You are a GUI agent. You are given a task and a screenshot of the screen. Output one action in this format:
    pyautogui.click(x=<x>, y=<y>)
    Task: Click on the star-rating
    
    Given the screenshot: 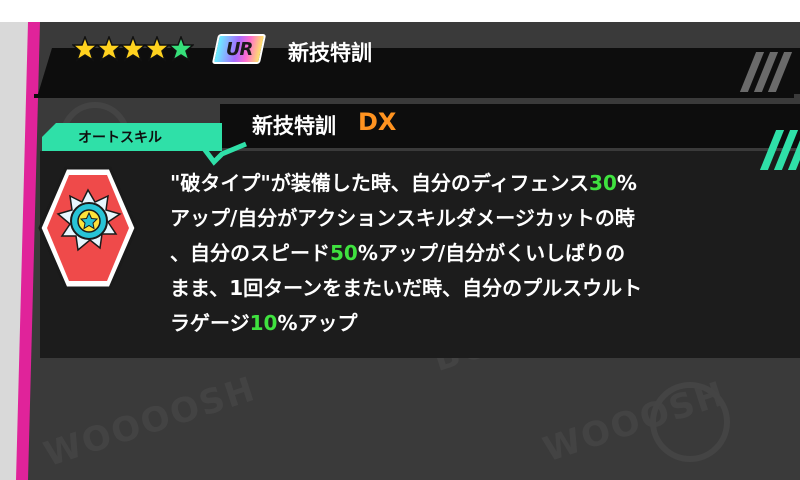 What is the action you would take?
    pyautogui.click(x=133, y=49)
    